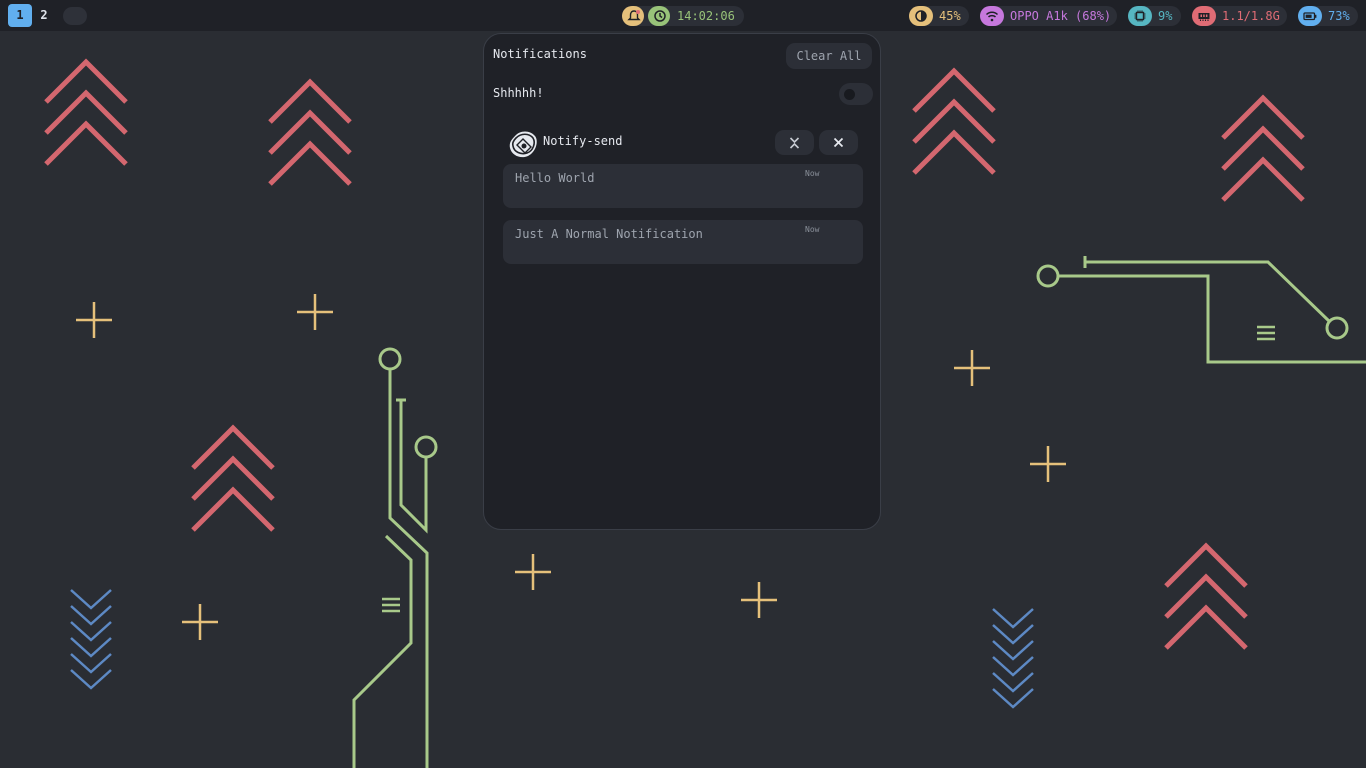 The height and width of the screenshot is (768, 1366). Describe the element at coordinates (829, 56) in the screenshot. I see `clear-all-button: Clear All` at that location.